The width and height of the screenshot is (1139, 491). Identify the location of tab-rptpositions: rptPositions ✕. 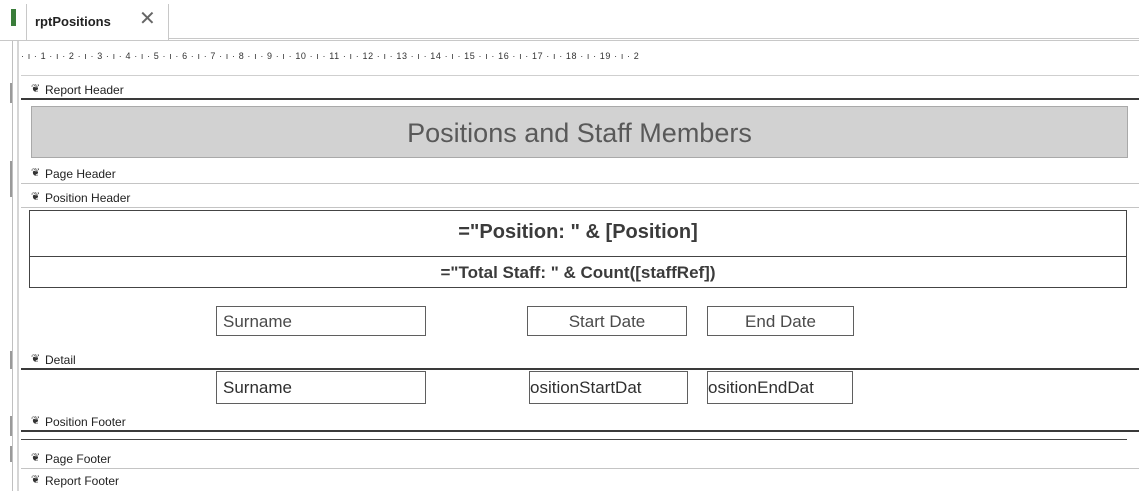
(97, 22).